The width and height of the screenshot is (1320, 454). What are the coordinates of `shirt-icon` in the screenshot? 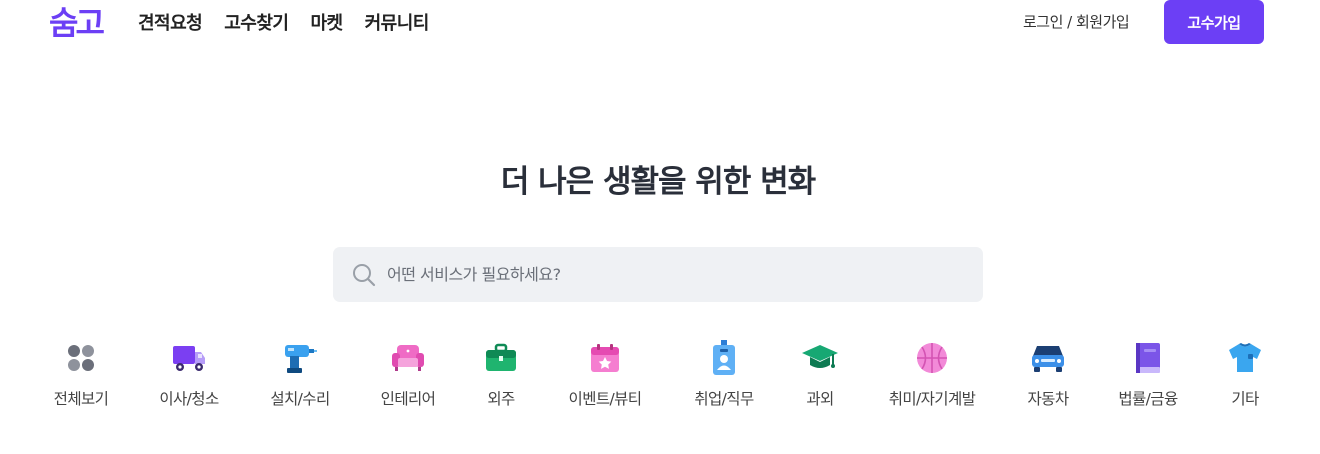 It's located at (1245, 358).